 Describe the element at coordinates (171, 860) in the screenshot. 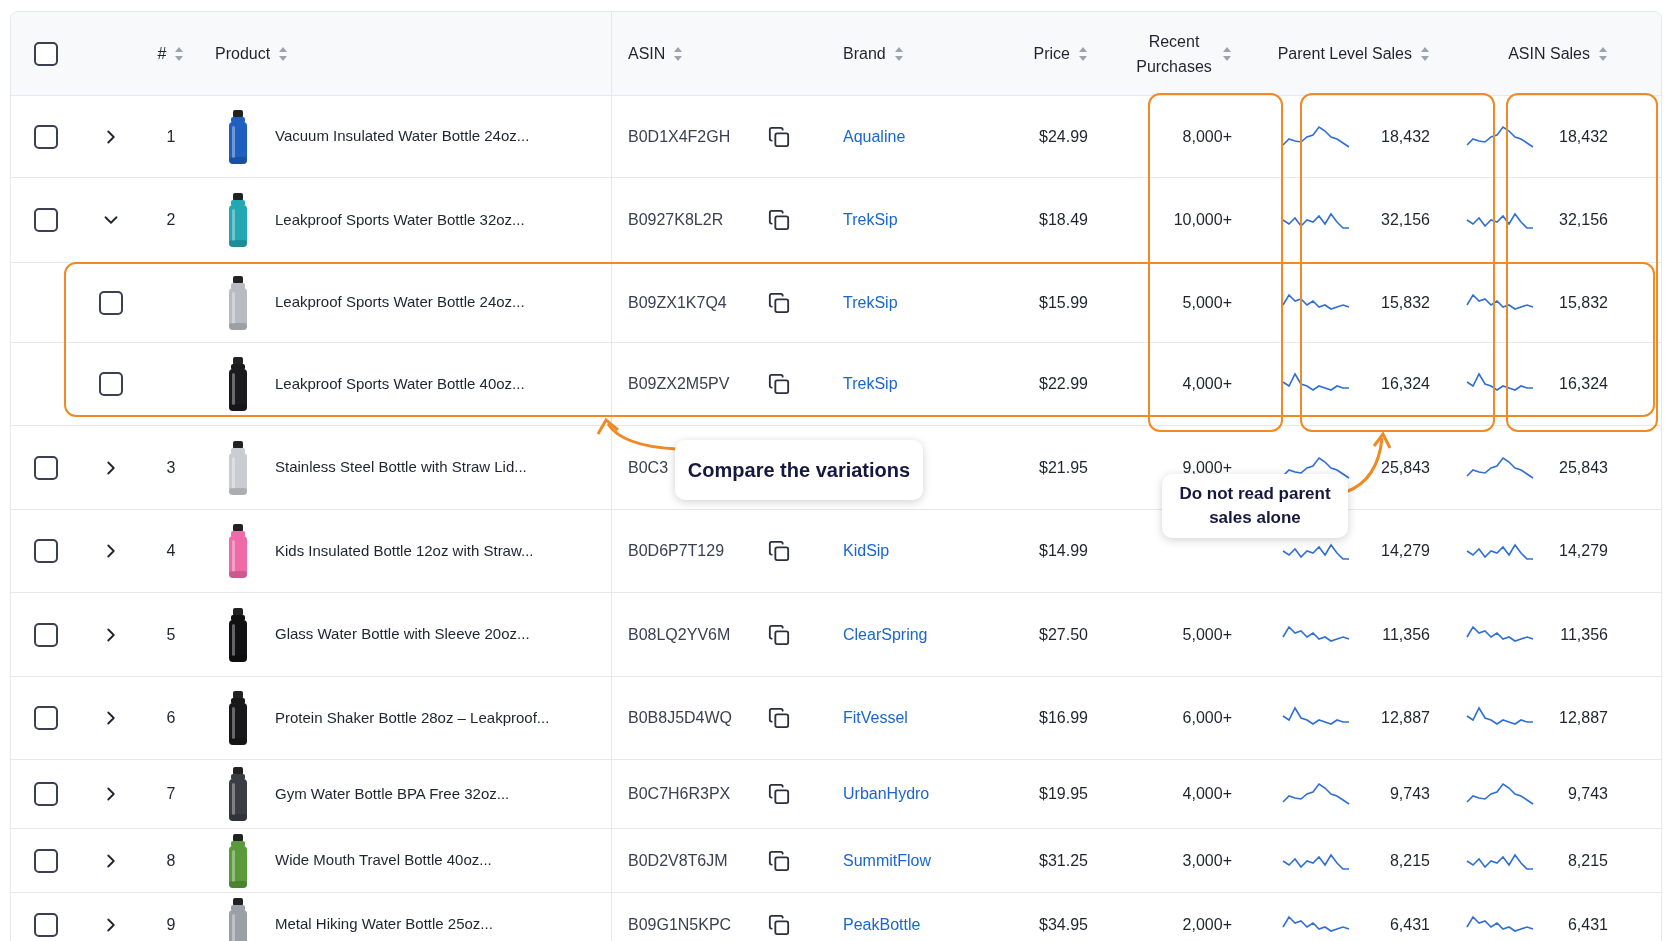

I see `row-number: 8` at that location.